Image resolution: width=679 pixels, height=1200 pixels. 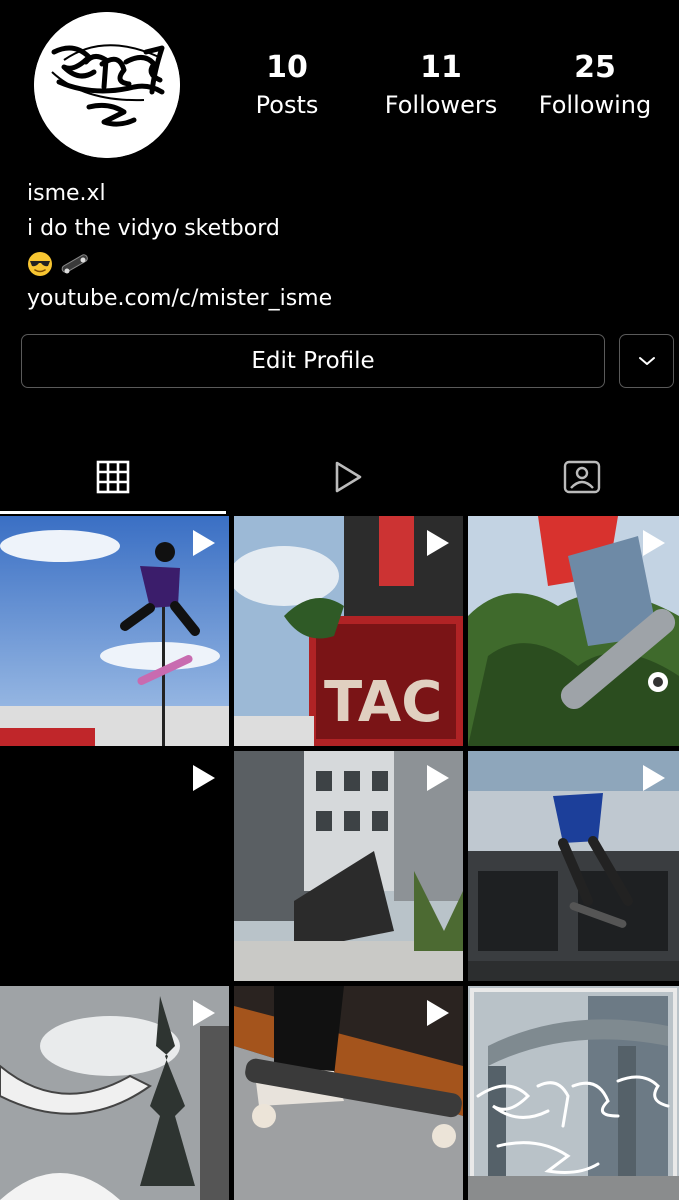 I want to click on following-count-value: 25, so click(x=595, y=67).